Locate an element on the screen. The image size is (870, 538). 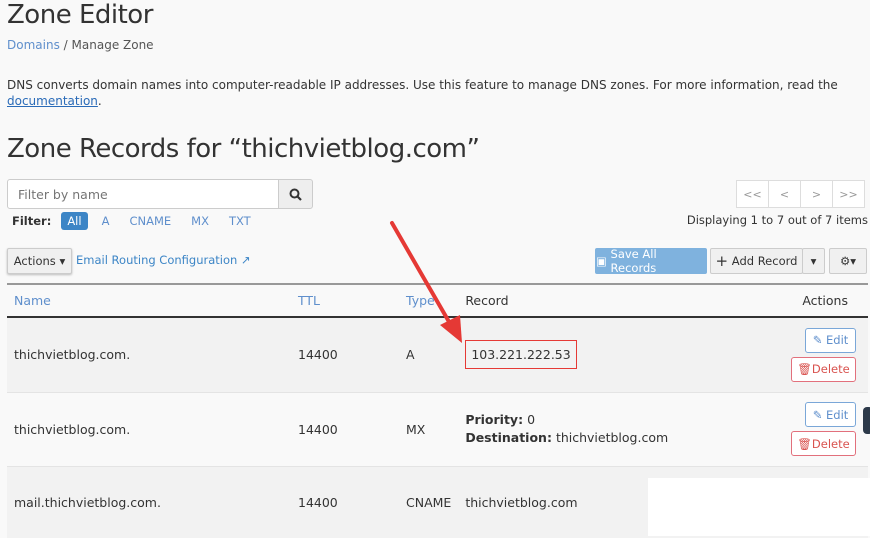
col-record: Record is located at coordinates (606, 300).